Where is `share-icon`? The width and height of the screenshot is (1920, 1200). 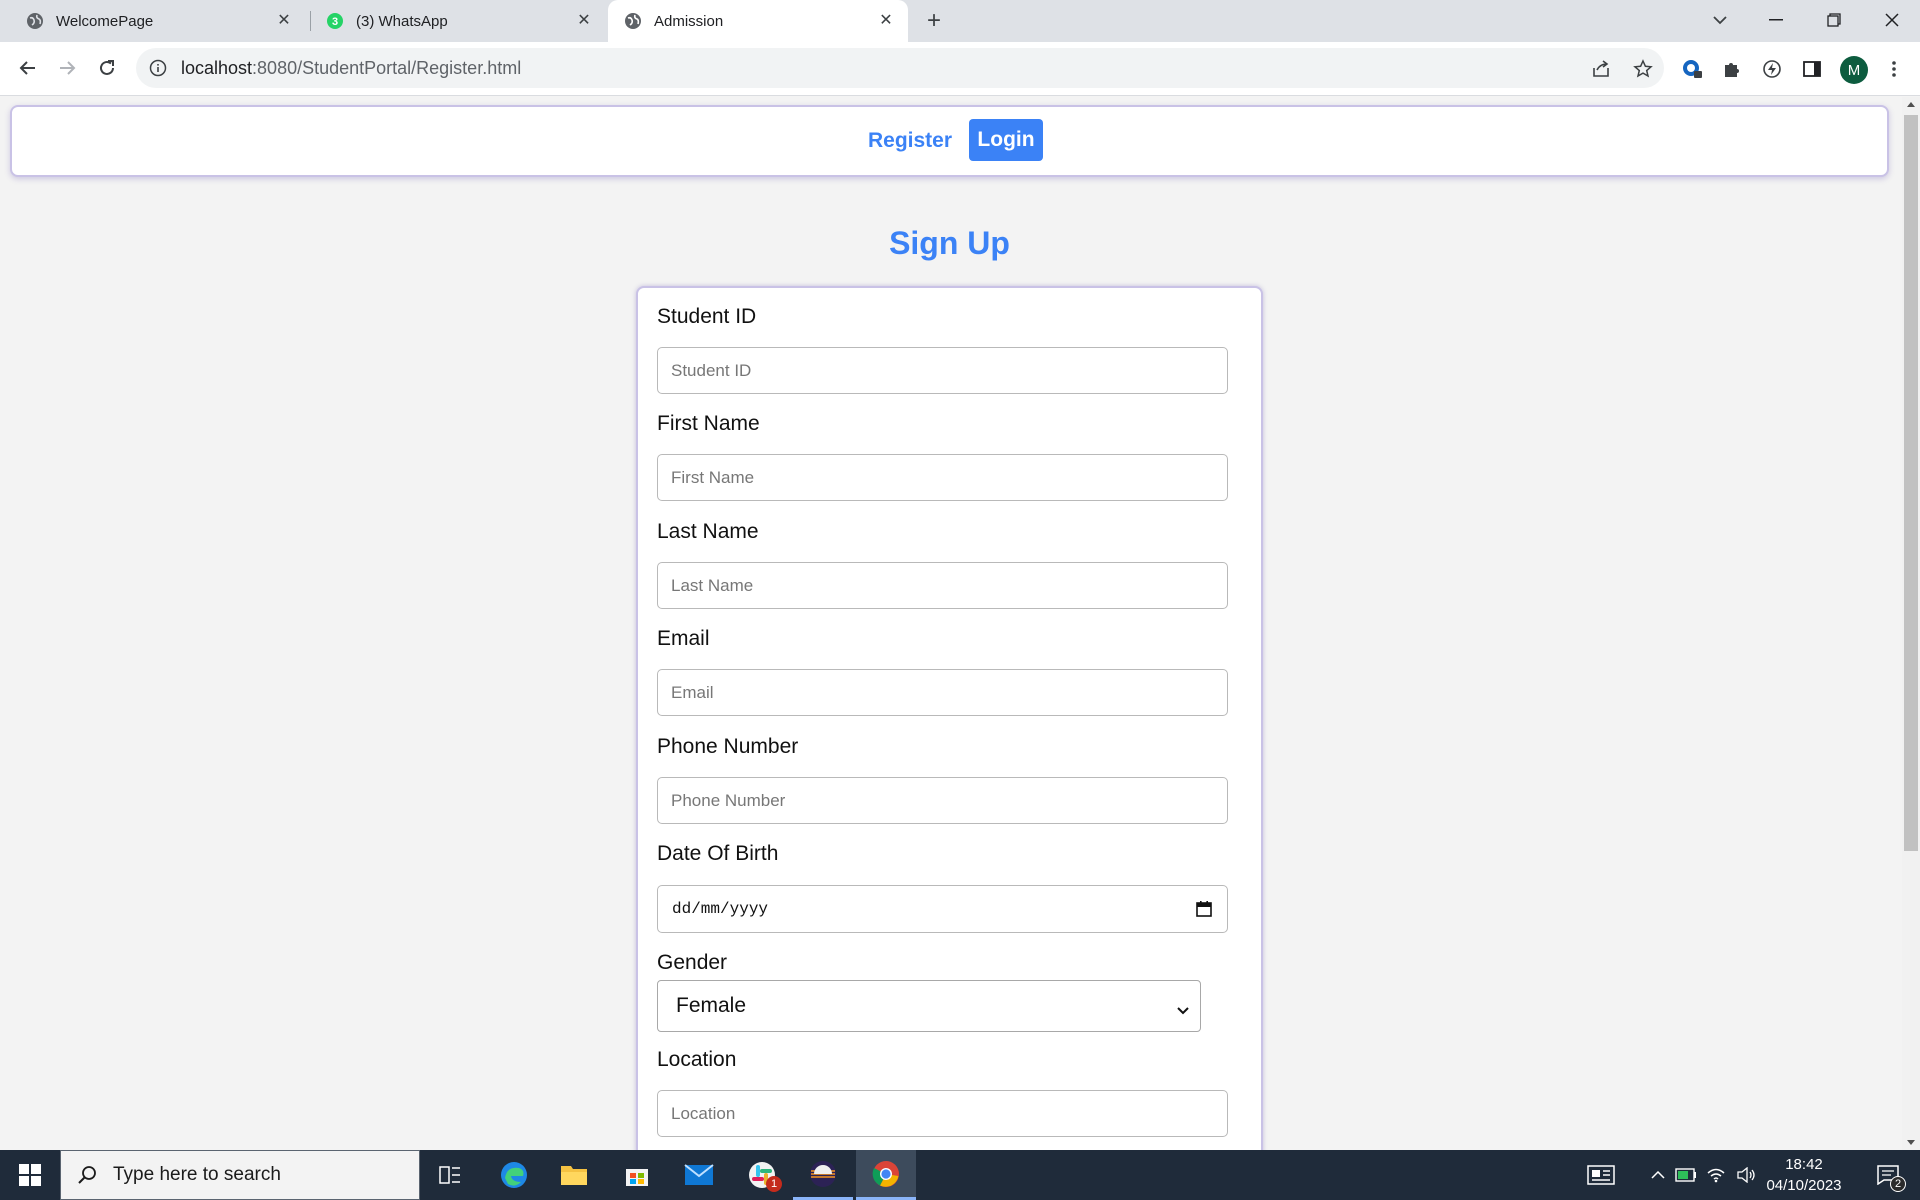
share-icon is located at coordinates (1601, 69).